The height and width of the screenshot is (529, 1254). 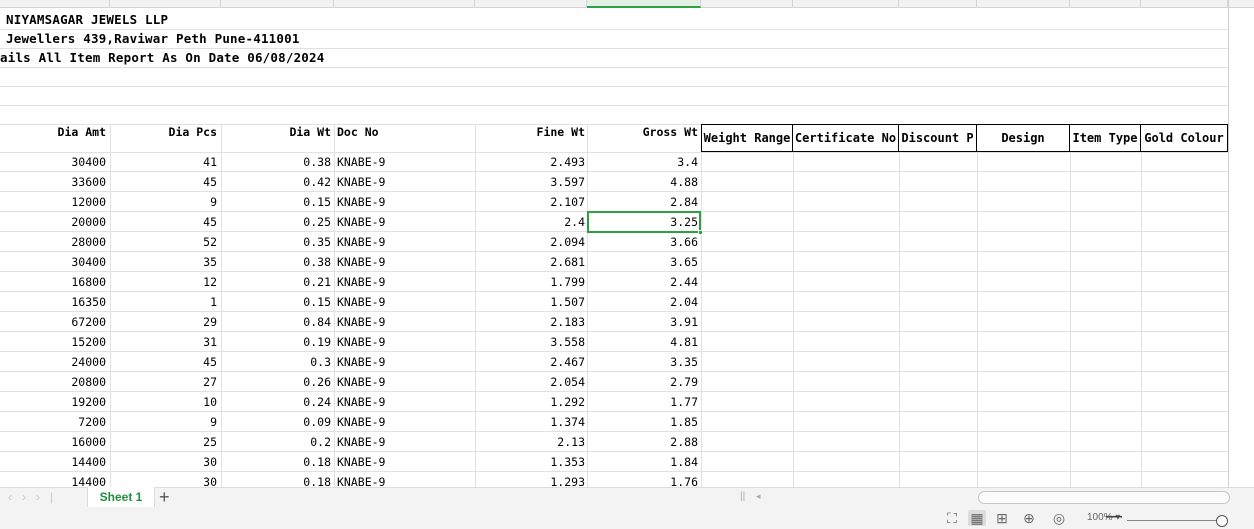 I want to click on cell-gross-wt: 2.84, so click(x=642, y=202).